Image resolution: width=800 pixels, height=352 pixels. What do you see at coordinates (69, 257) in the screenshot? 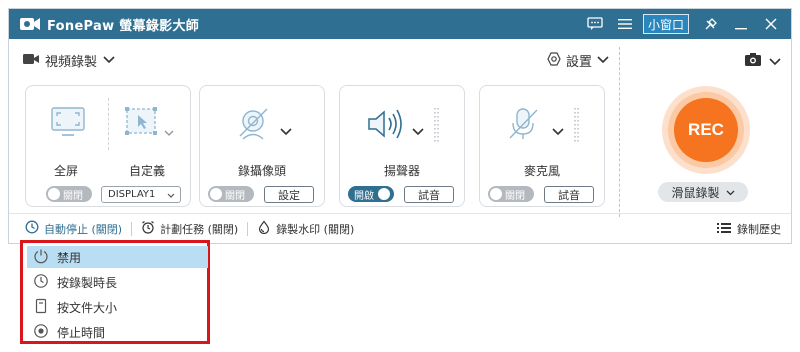
I see `dropdown-item-label: 禁用` at bounding box center [69, 257].